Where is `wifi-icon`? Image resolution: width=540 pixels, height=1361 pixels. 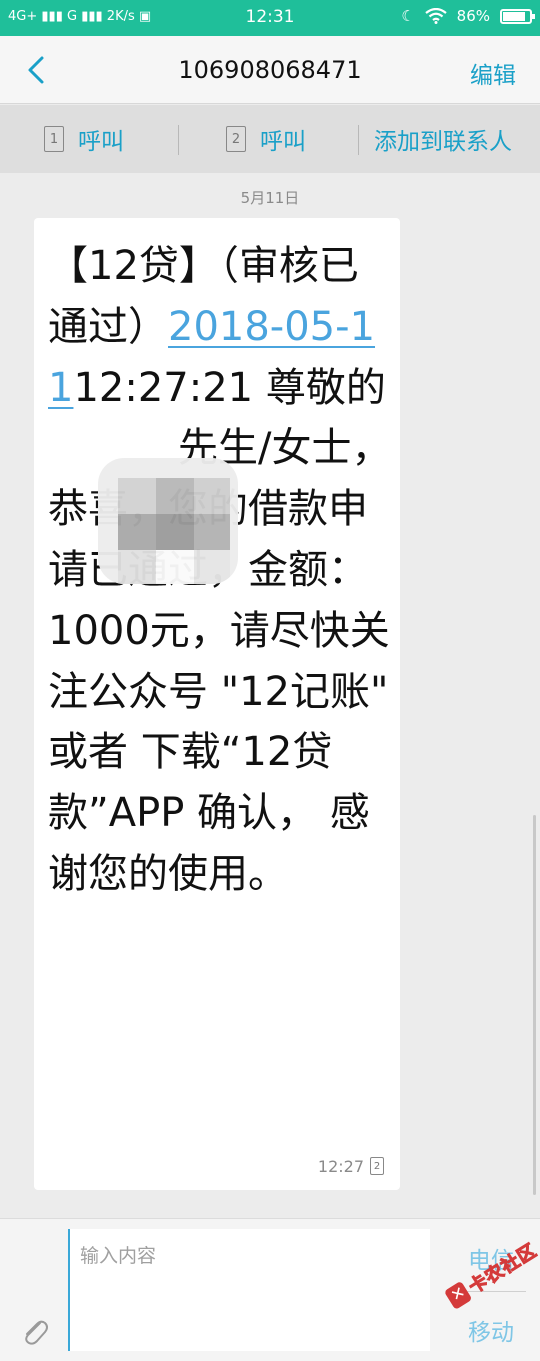 wifi-icon is located at coordinates (435, 16).